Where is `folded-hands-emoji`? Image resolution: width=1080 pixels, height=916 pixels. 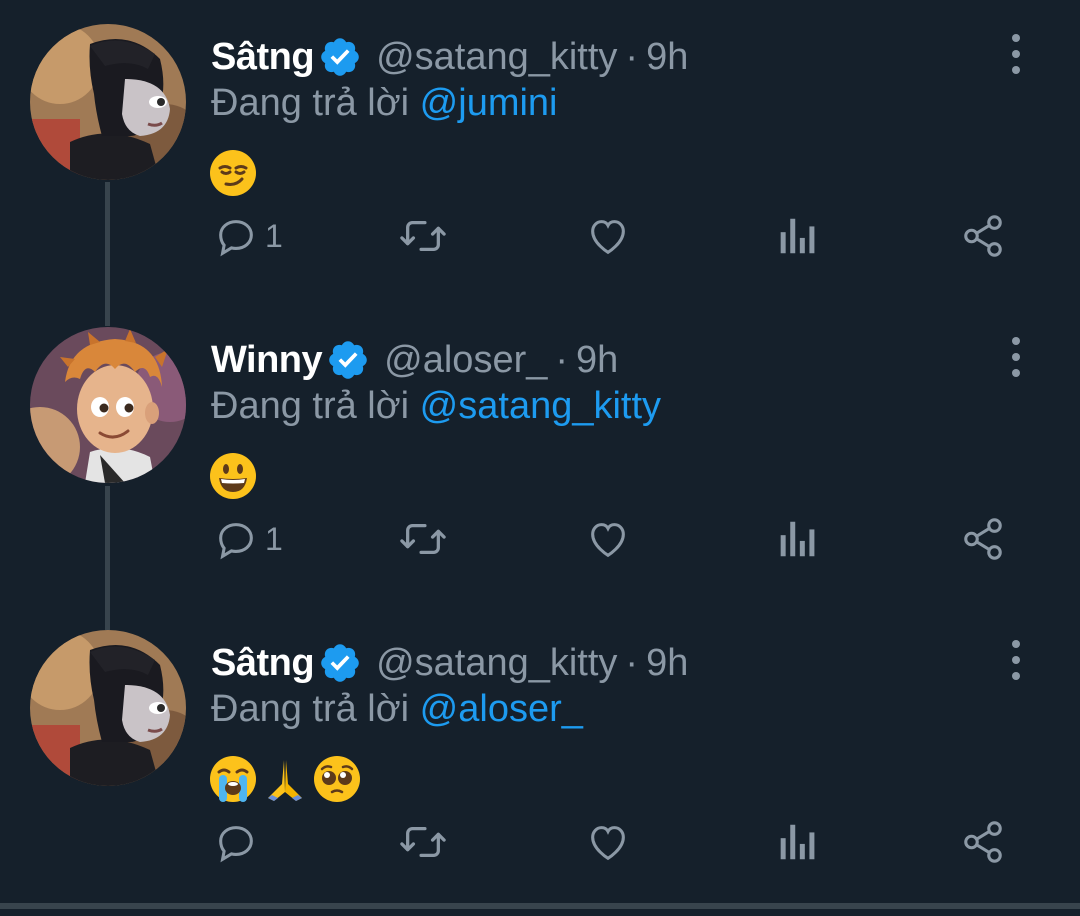
folded-hands-emoji is located at coordinates (285, 779).